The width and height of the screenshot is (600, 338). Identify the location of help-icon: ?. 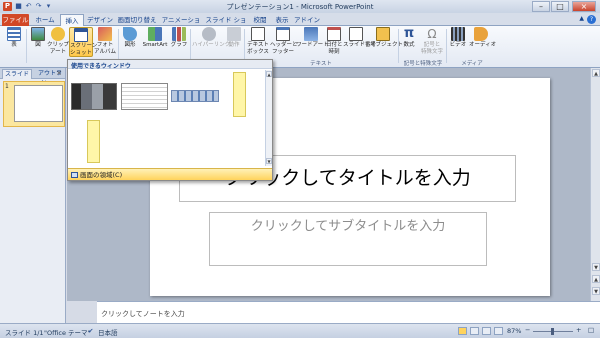
(591, 19).